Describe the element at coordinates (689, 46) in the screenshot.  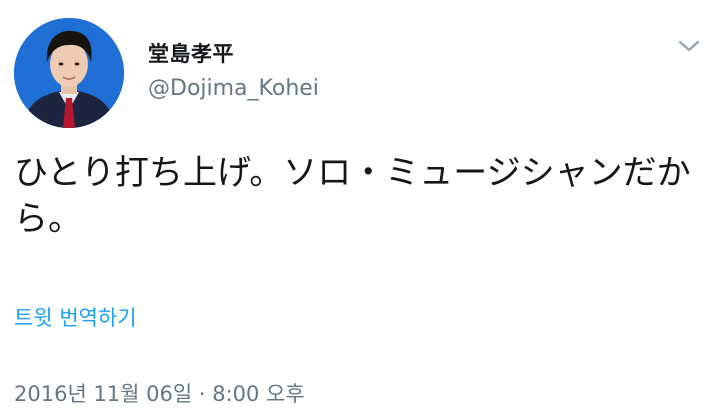
I see `chevron-down-icon` at that location.